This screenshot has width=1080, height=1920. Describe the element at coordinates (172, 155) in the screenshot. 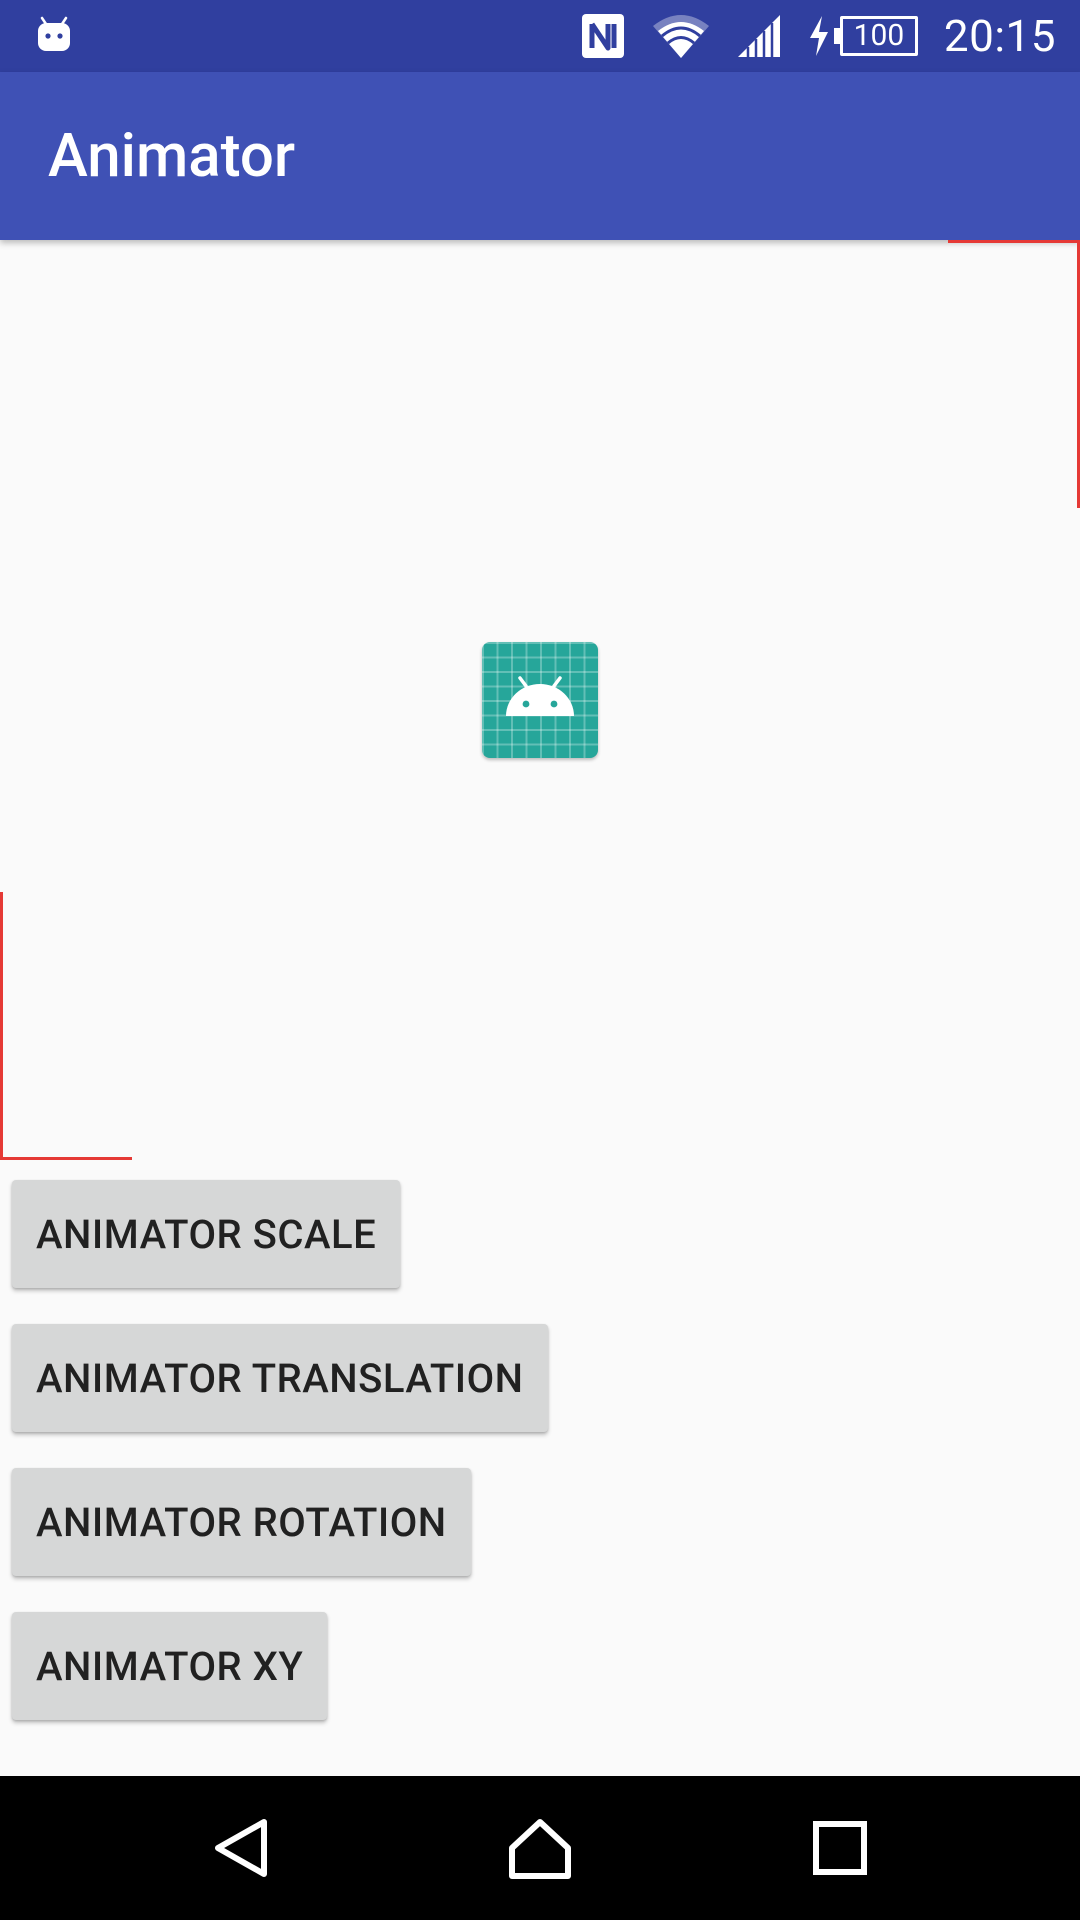

I see `page-title: Animator` at that location.